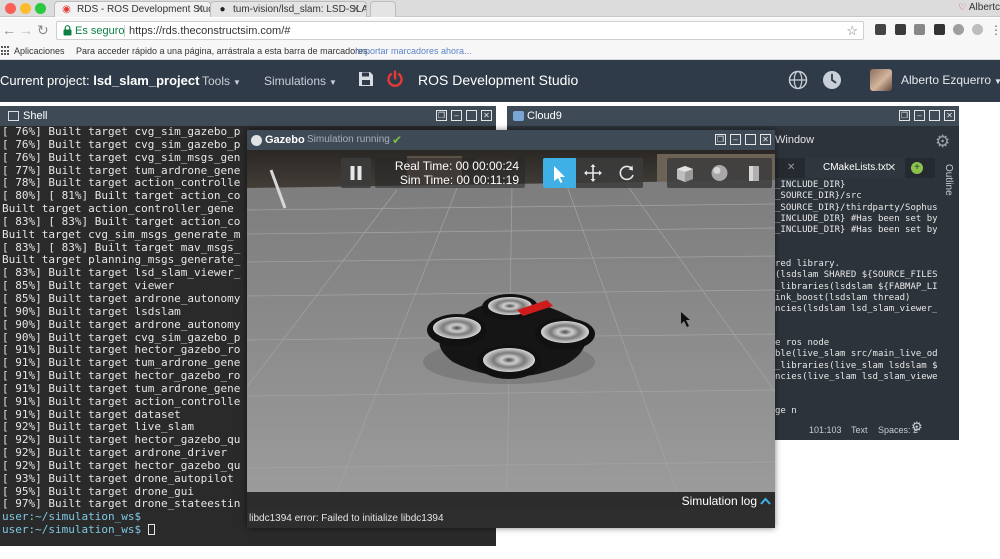 The image size is (1000, 559). I want to click on box-shape-icon, so click(684, 173).